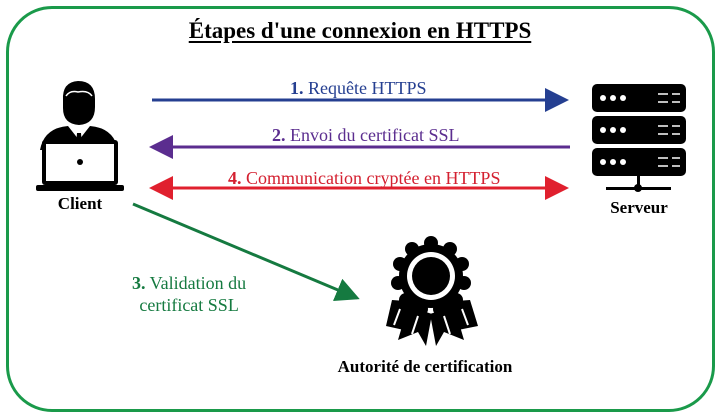 The height and width of the screenshot is (417, 720). What do you see at coordinates (364, 178) in the screenshot?
I see `step-4-label: 4. Communication cryptée en HTTPS` at bounding box center [364, 178].